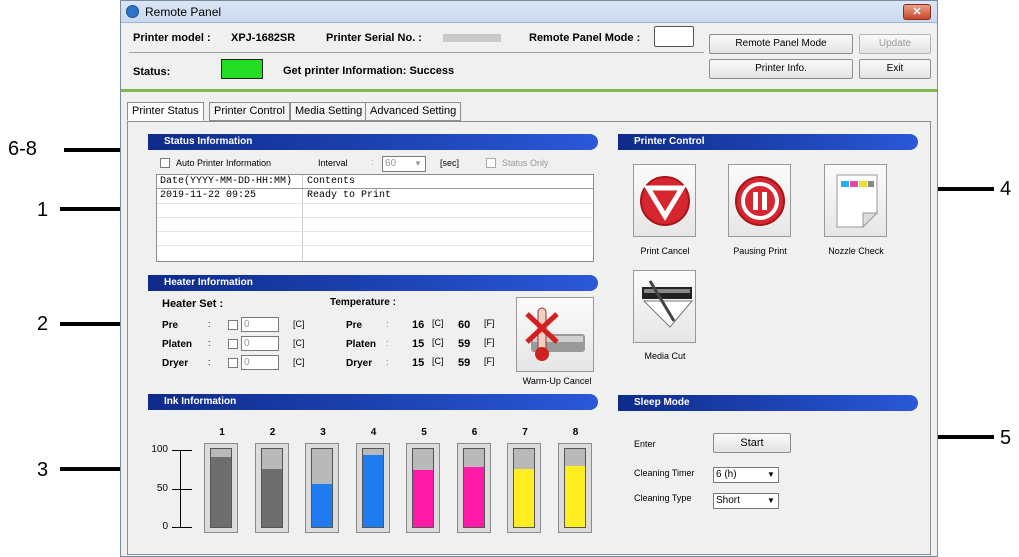 The image size is (1019, 557). I want to click on tab-printer-control: Printer Control, so click(249, 111).